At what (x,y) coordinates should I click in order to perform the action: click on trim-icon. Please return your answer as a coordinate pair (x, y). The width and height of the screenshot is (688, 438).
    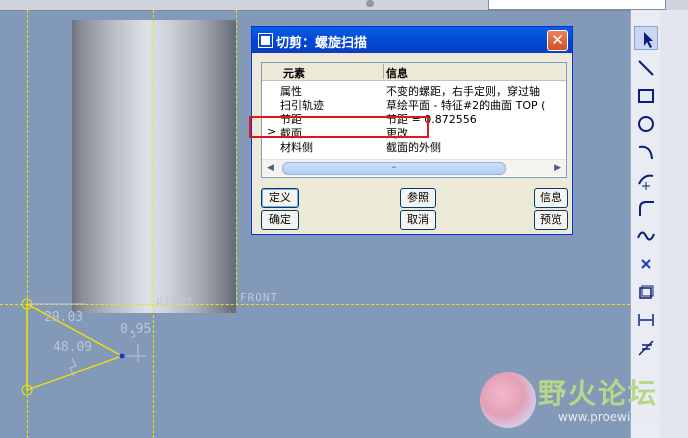
    Looking at the image, I should click on (646, 348).